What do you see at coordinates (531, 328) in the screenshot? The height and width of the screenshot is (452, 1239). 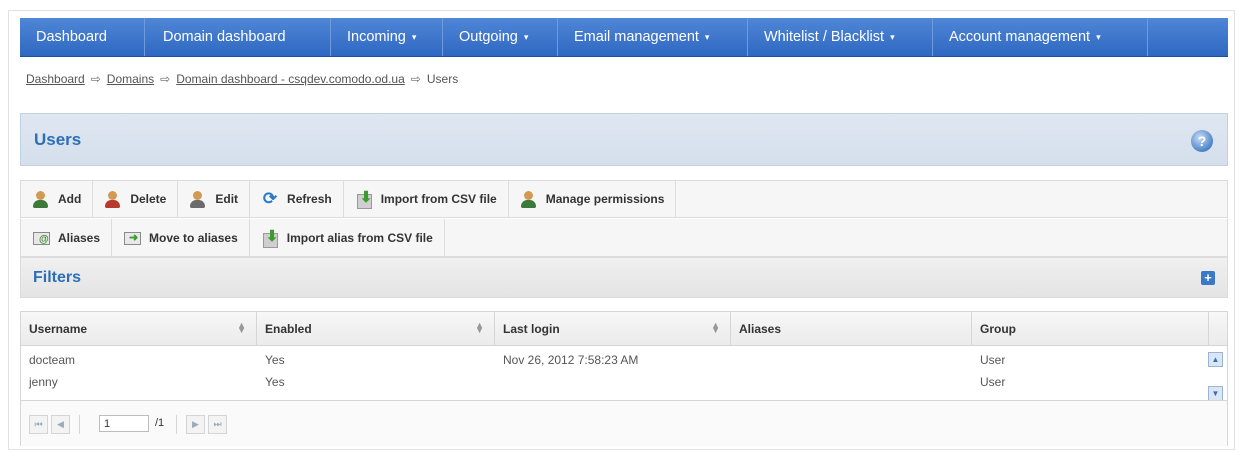 I see `column-label: Last login` at bounding box center [531, 328].